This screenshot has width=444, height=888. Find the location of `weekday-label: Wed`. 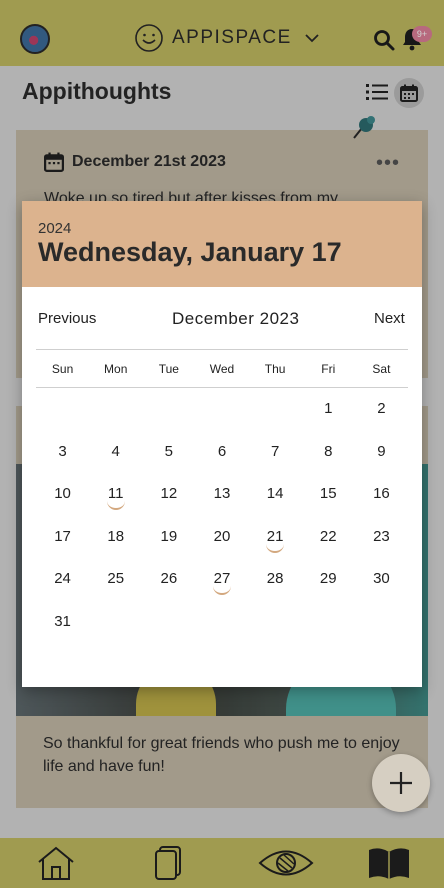

weekday-label: Wed is located at coordinates (222, 369).